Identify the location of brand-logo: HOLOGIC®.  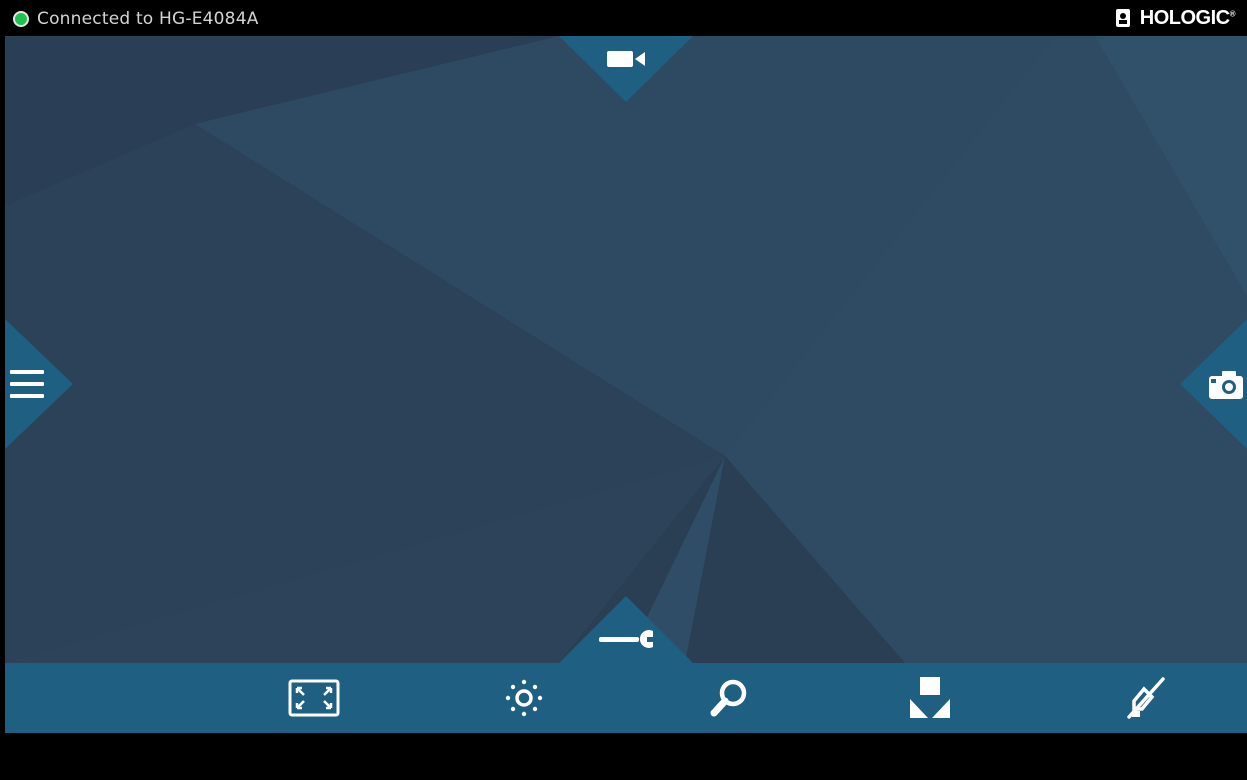
(1175, 17).